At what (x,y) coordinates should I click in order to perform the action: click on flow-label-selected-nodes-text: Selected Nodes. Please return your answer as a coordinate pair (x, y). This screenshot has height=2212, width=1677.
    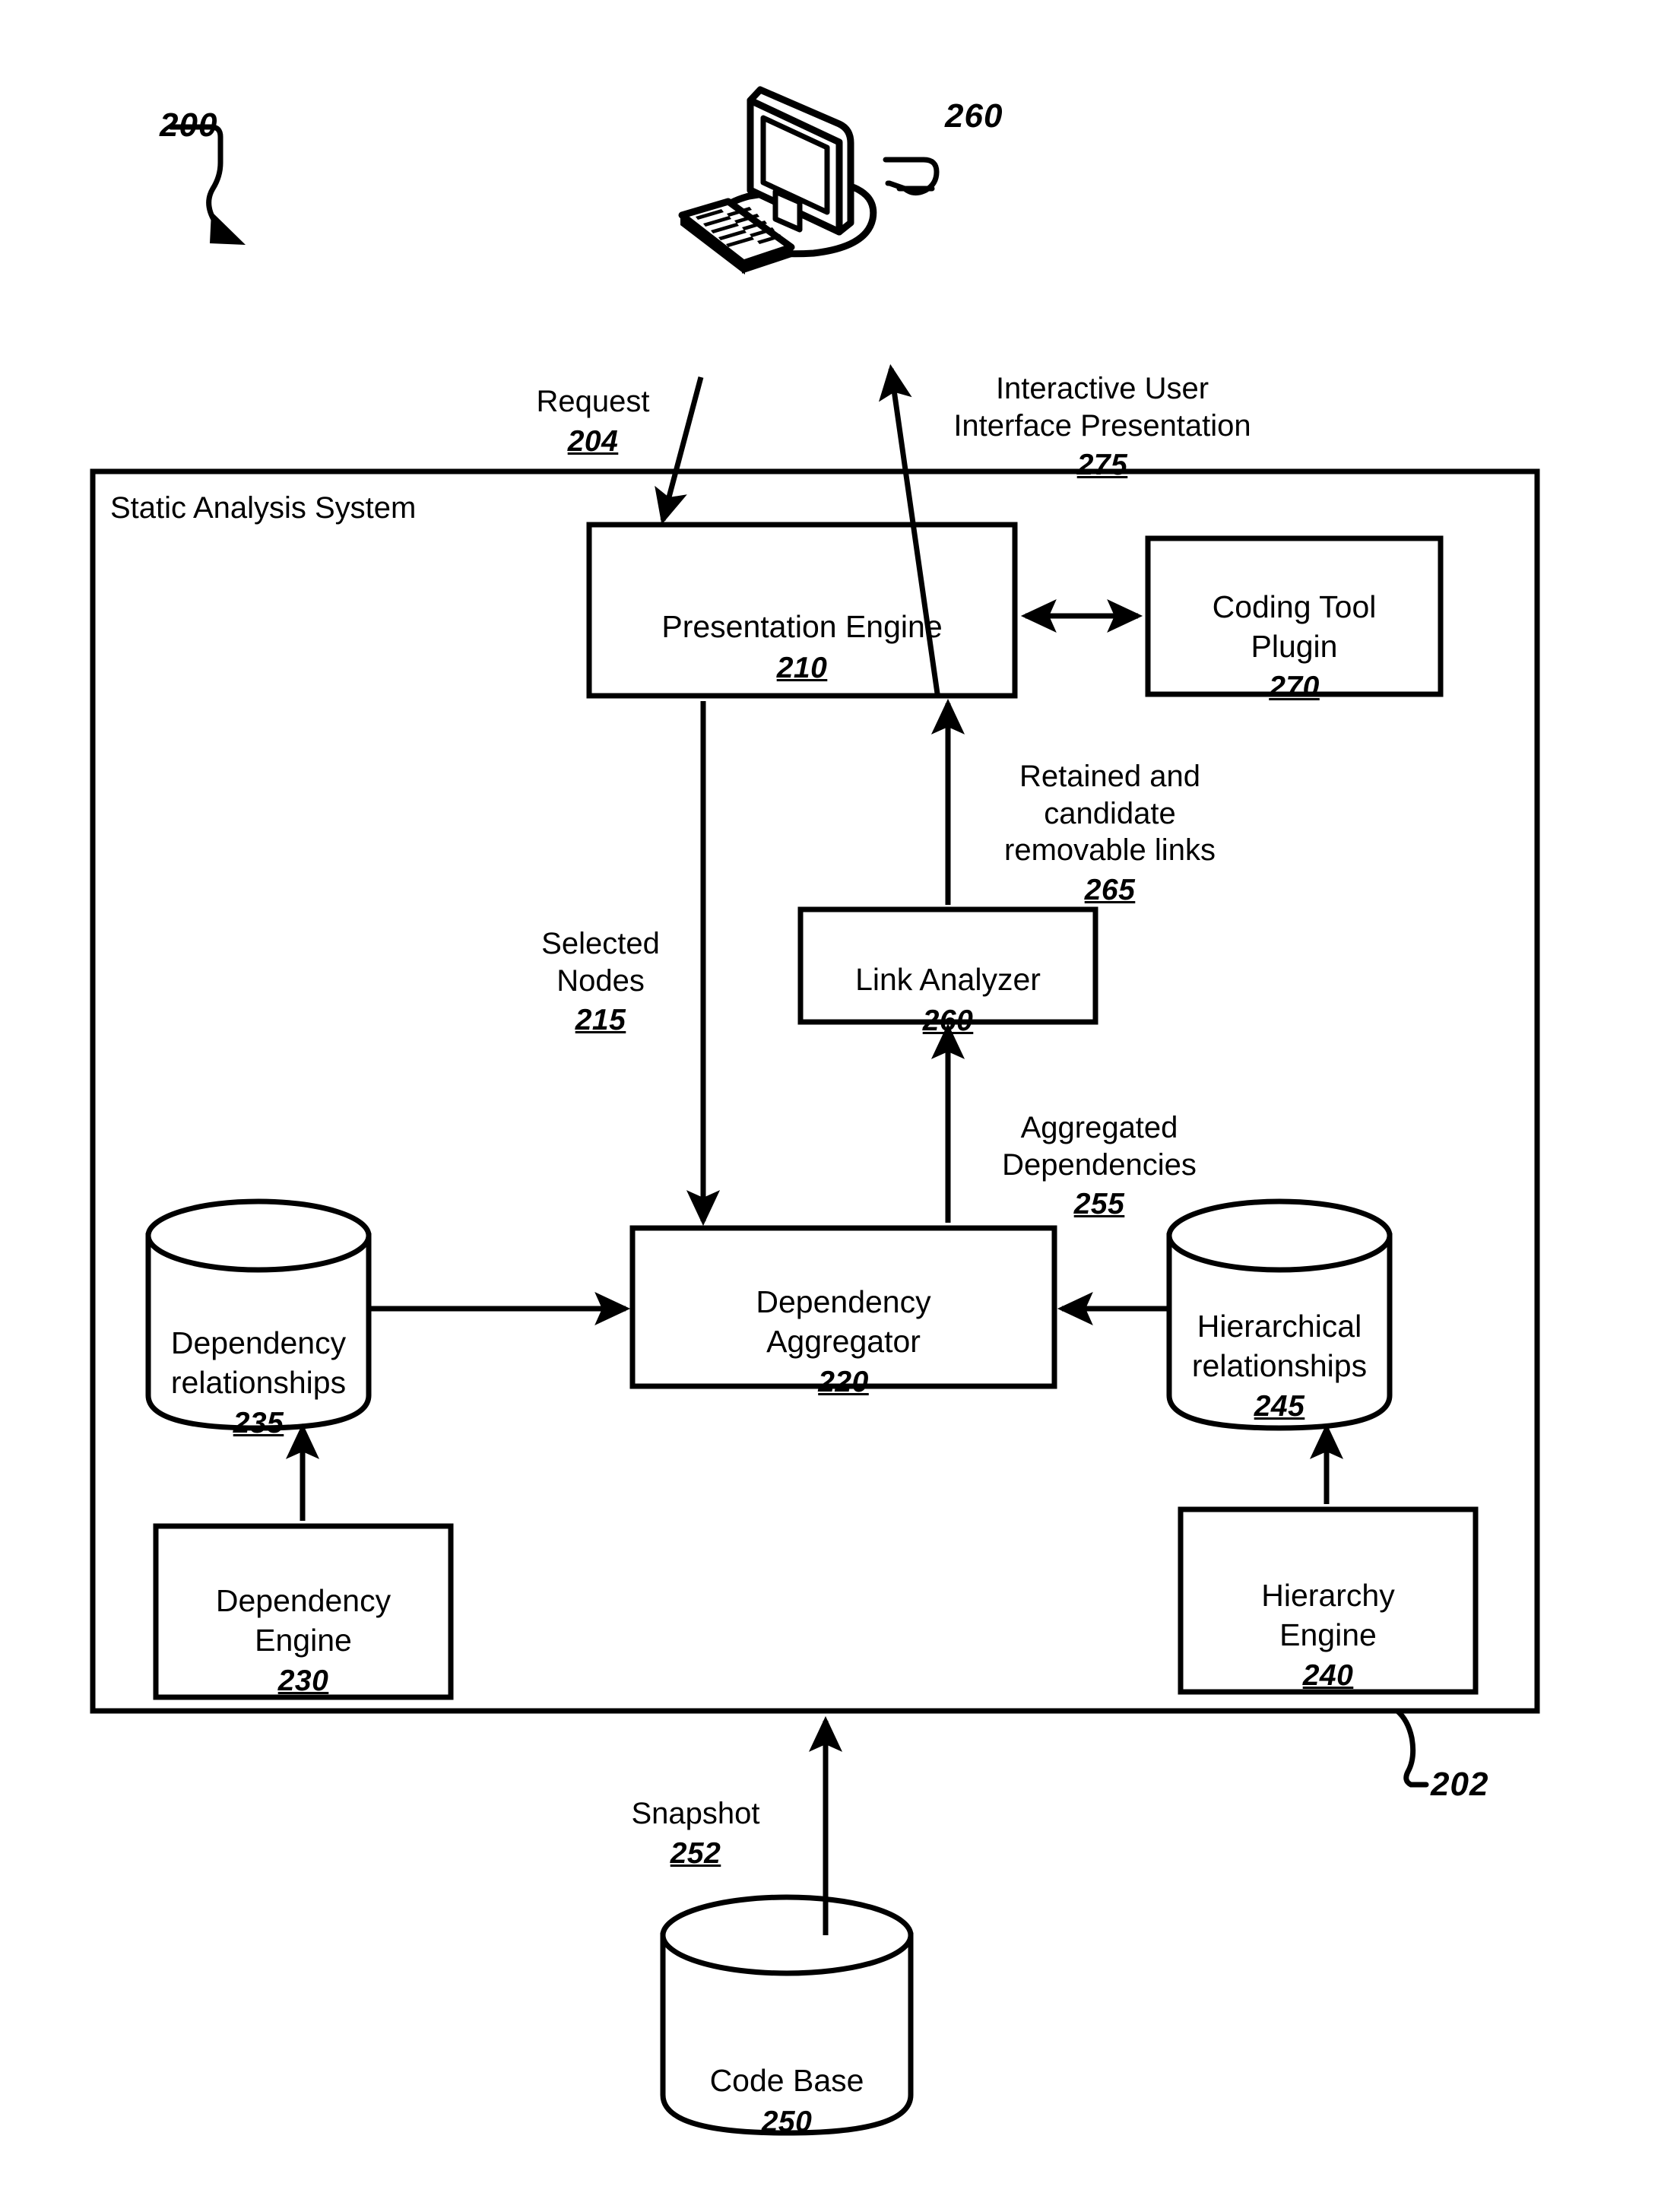
    Looking at the image, I should click on (600, 962).